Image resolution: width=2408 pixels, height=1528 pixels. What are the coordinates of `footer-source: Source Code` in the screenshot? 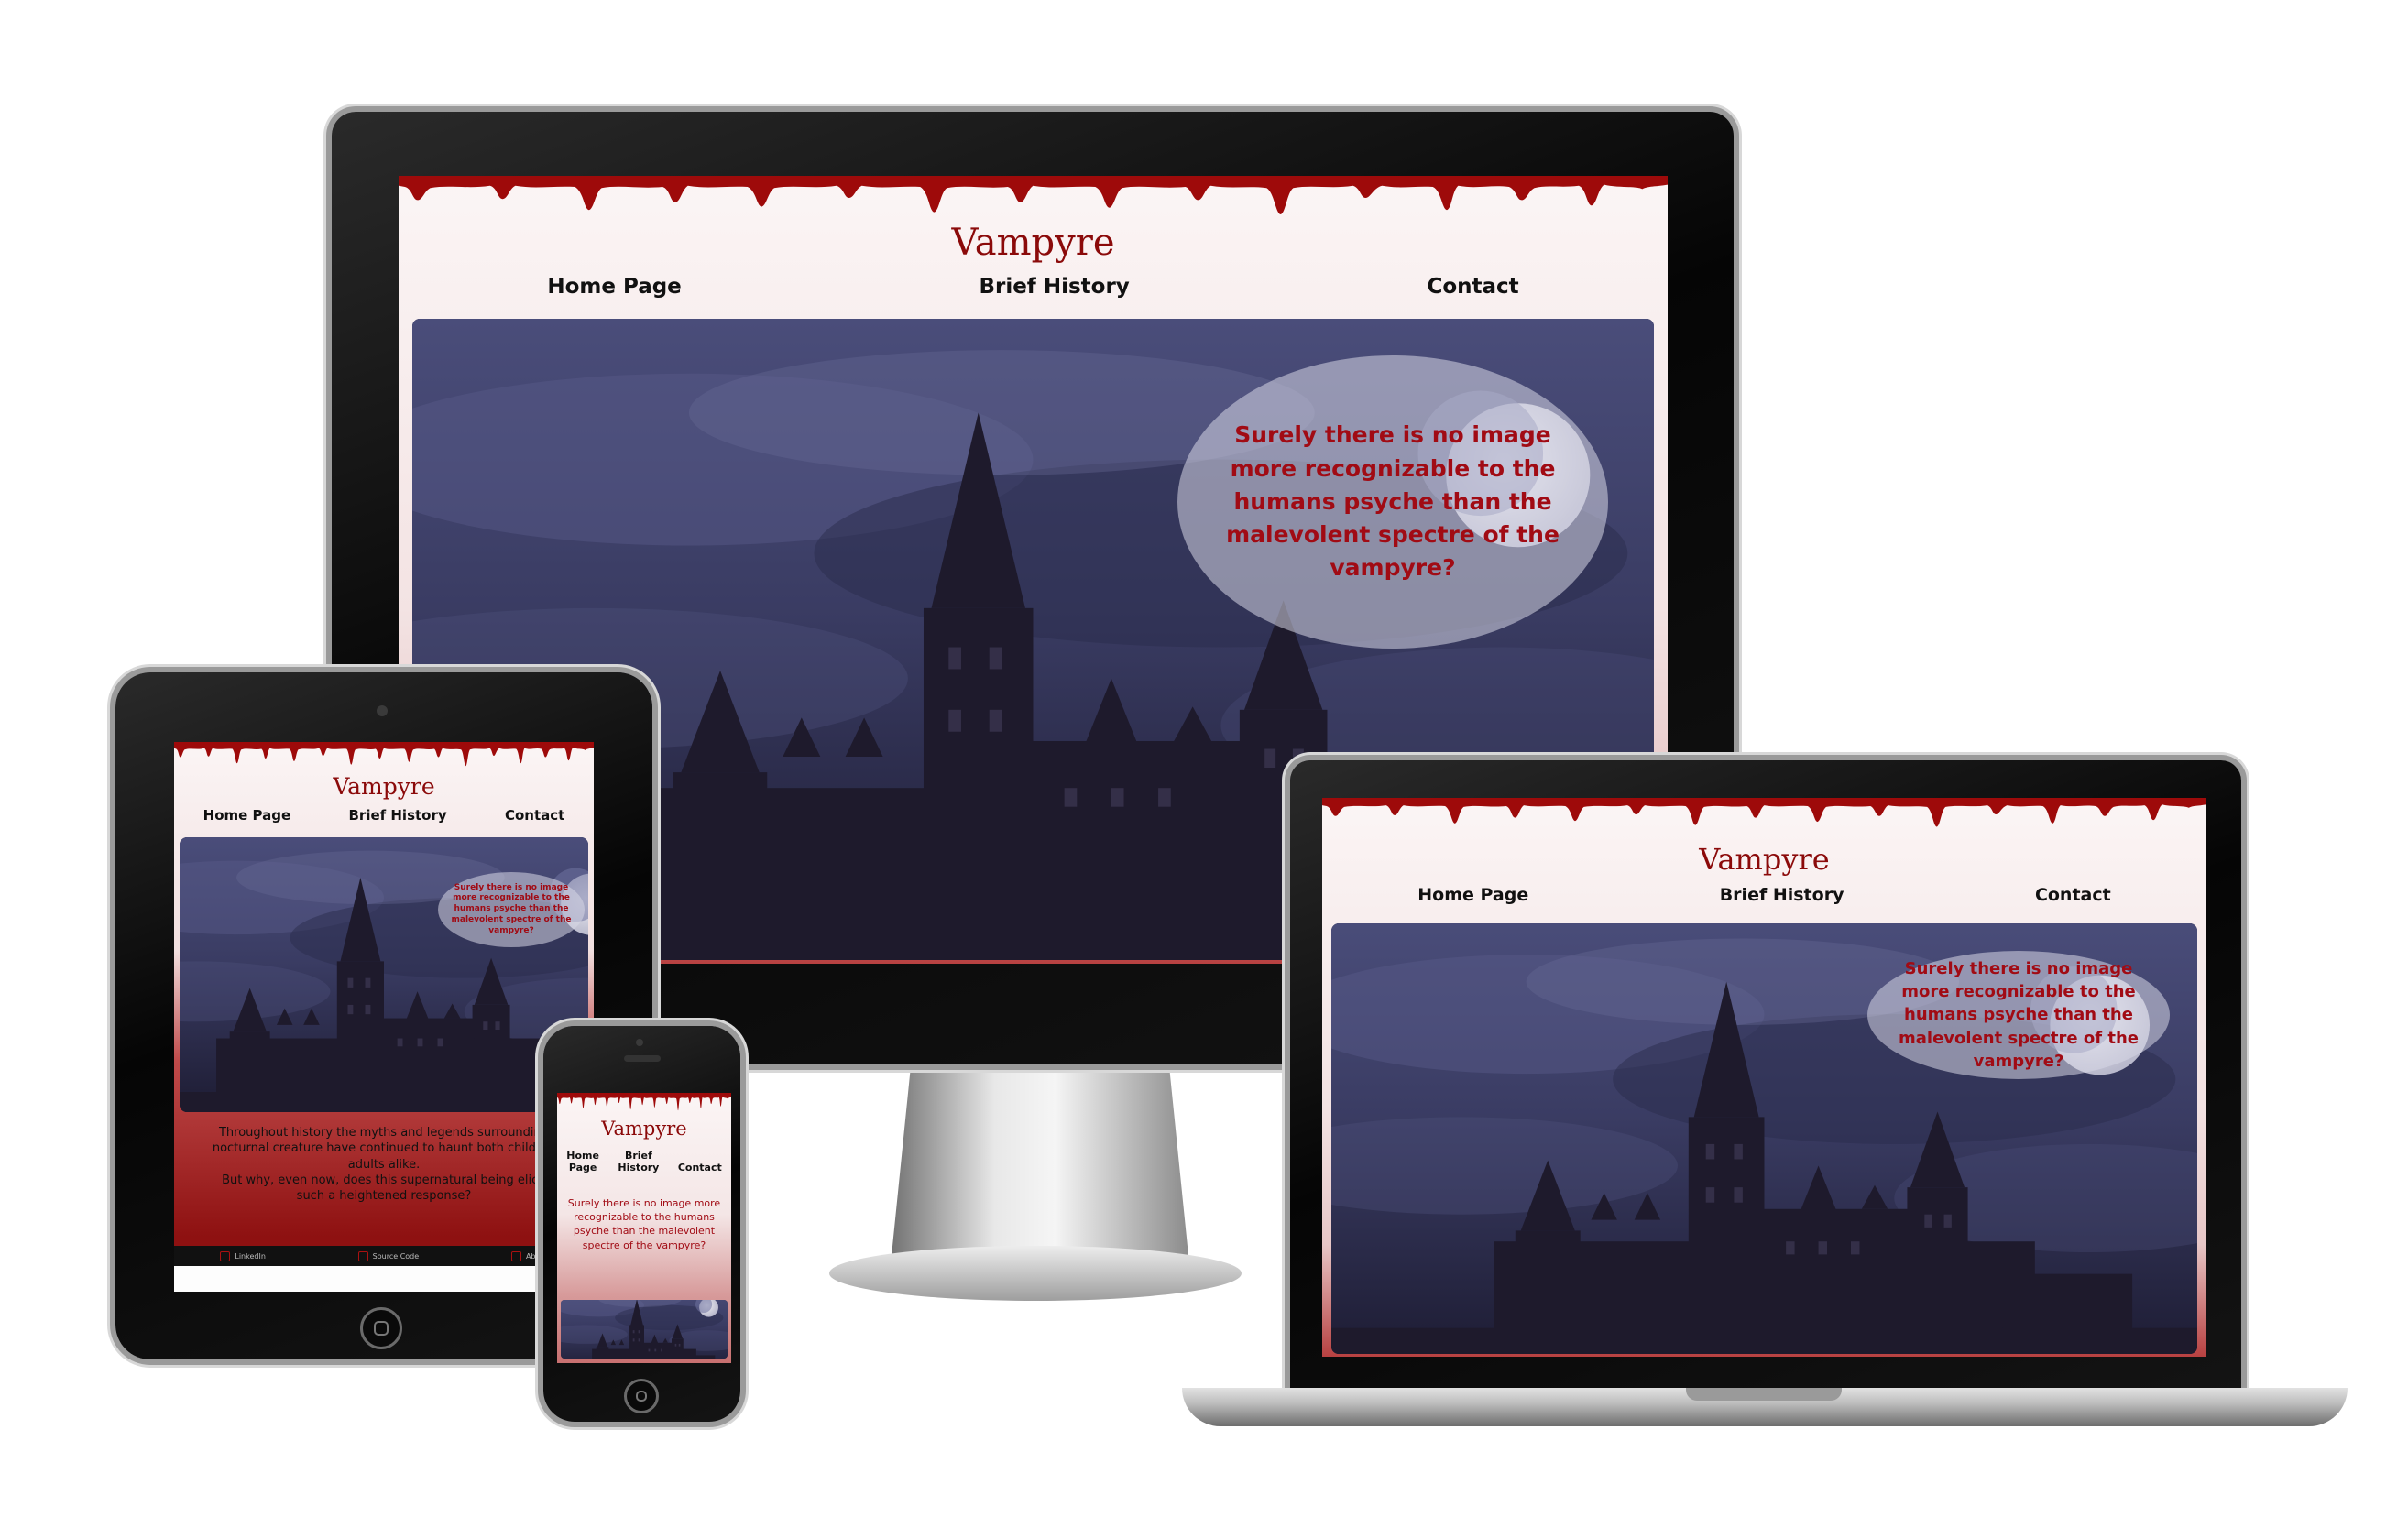 It's located at (388, 1255).